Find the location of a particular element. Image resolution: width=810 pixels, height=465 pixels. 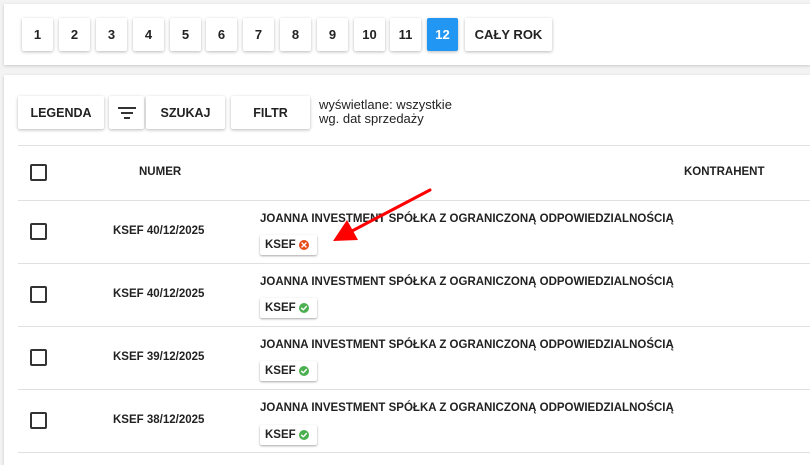

select-all-checkbox is located at coordinates (38, 172).